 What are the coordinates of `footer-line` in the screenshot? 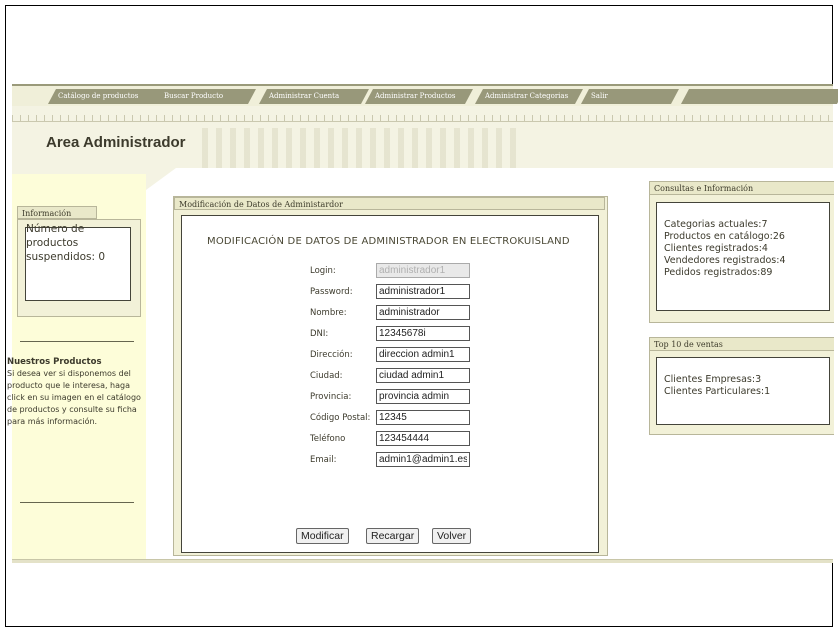 It's located at (422, 561).